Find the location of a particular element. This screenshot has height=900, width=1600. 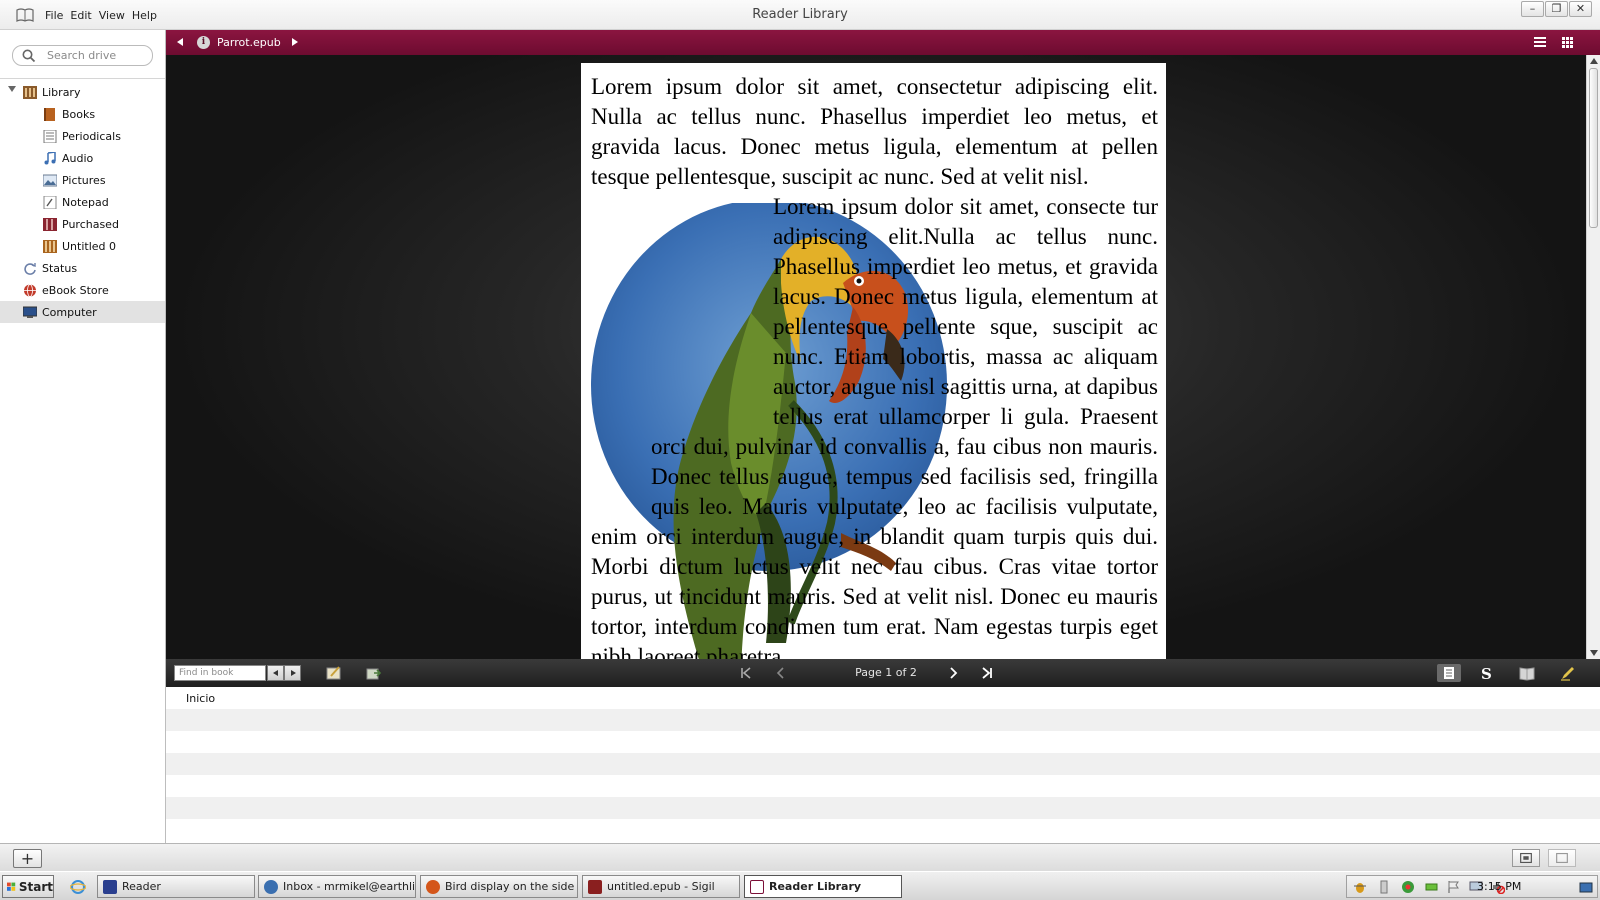

sidebar-divider is located at coordinates (82, 78).